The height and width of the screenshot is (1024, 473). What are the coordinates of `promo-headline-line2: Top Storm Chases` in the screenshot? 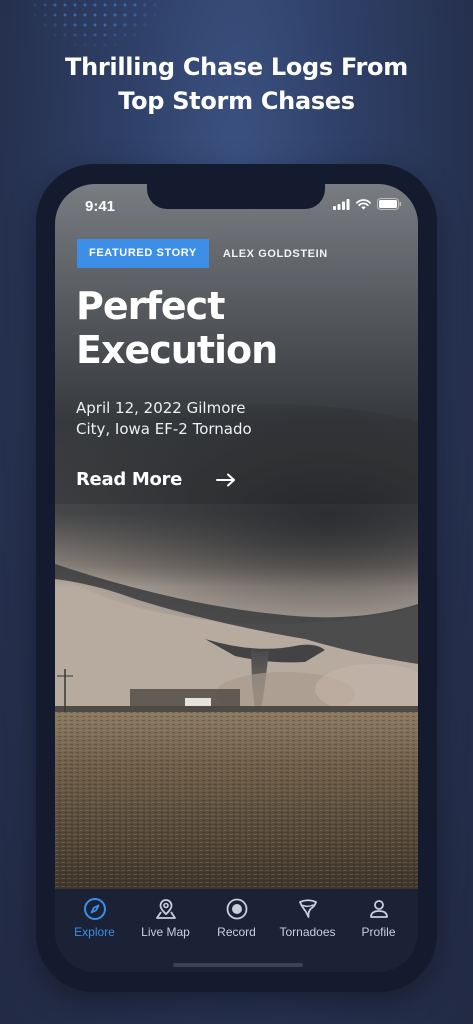 It's located at (236, 101).